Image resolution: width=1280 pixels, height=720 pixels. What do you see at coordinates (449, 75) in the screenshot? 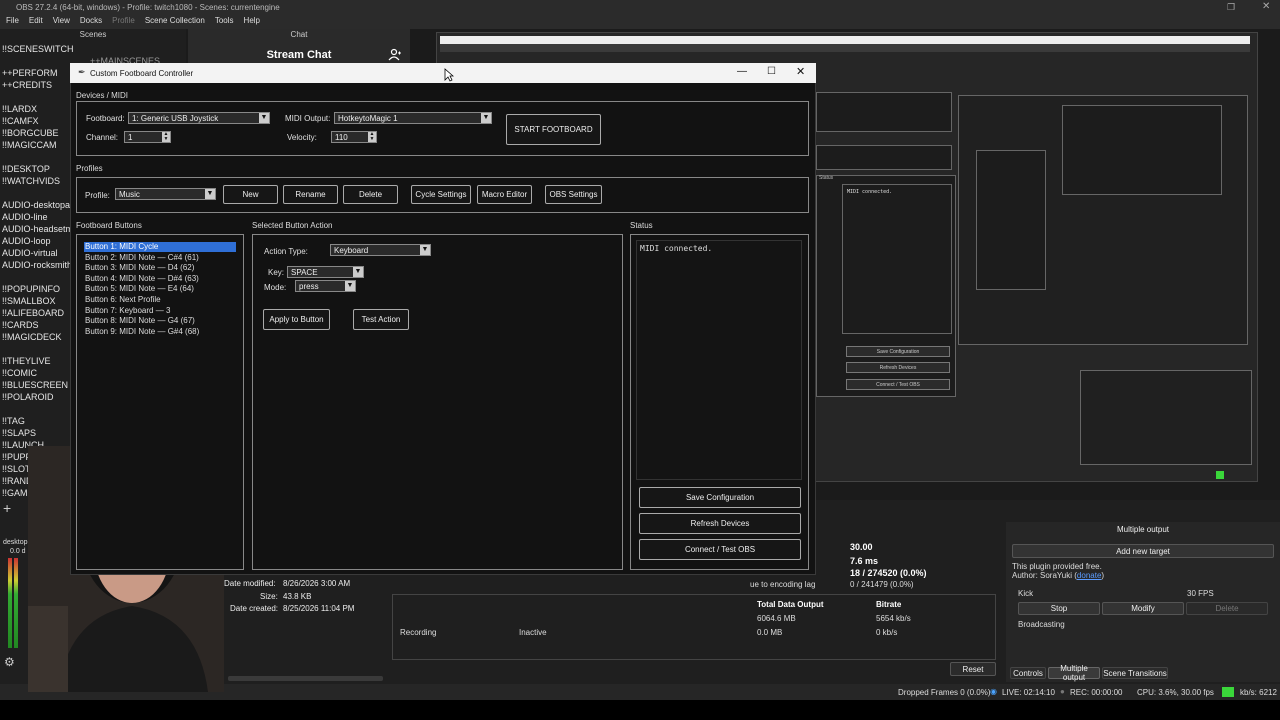
I see `mouse-cursor-icon` at bounding box center [449, 75].